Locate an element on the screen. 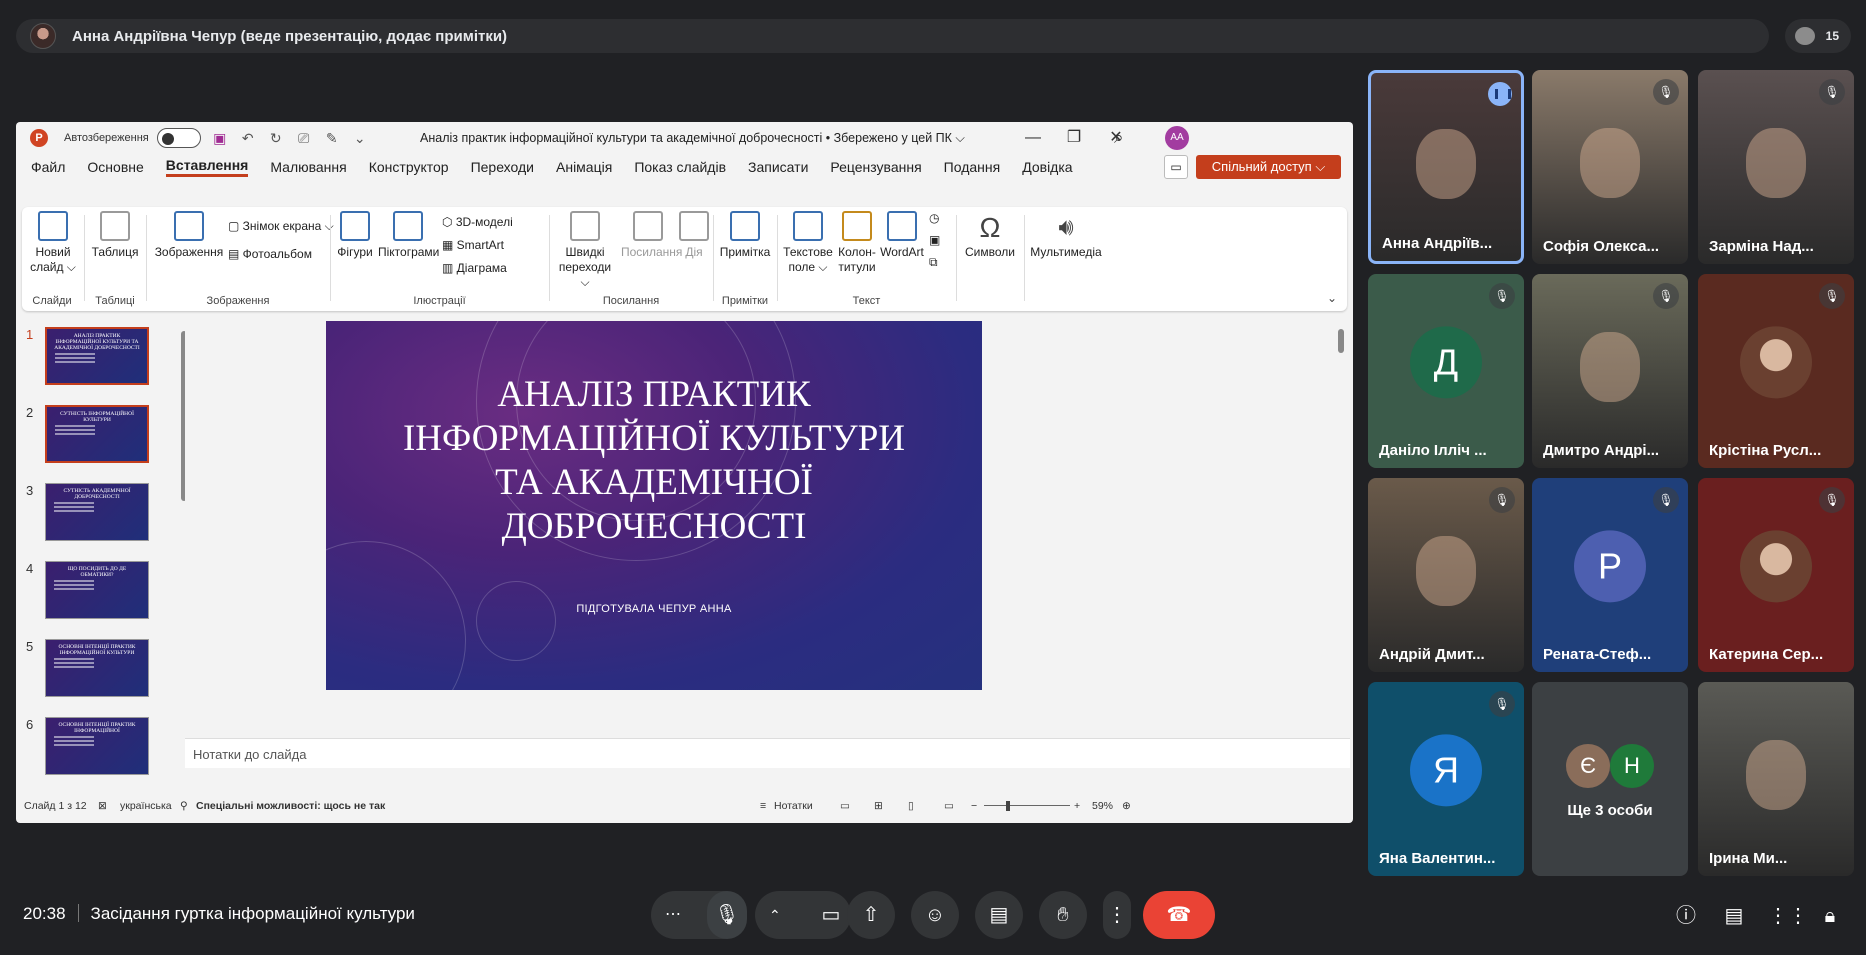 Image resolution: width=1866 pixels, height=955 pixels. date-time-icon: ◷ is located at coordinates (934, 218).